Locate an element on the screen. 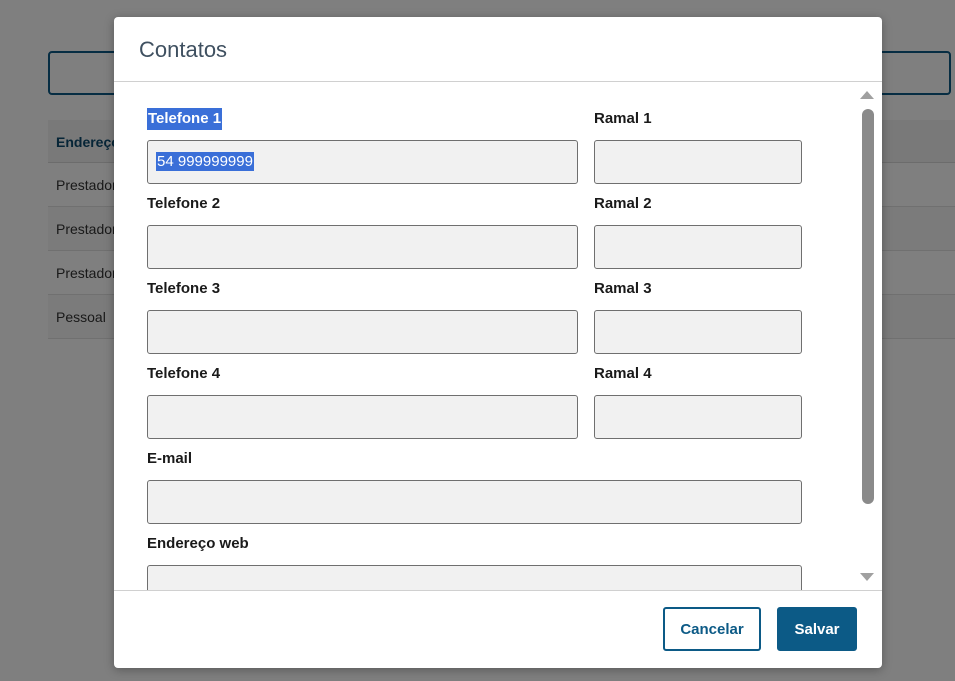 Image resolution: width=955 pixels, height=681 pixels. telefone-4-group: Telefone 4 is located at coordinates (362, 402).